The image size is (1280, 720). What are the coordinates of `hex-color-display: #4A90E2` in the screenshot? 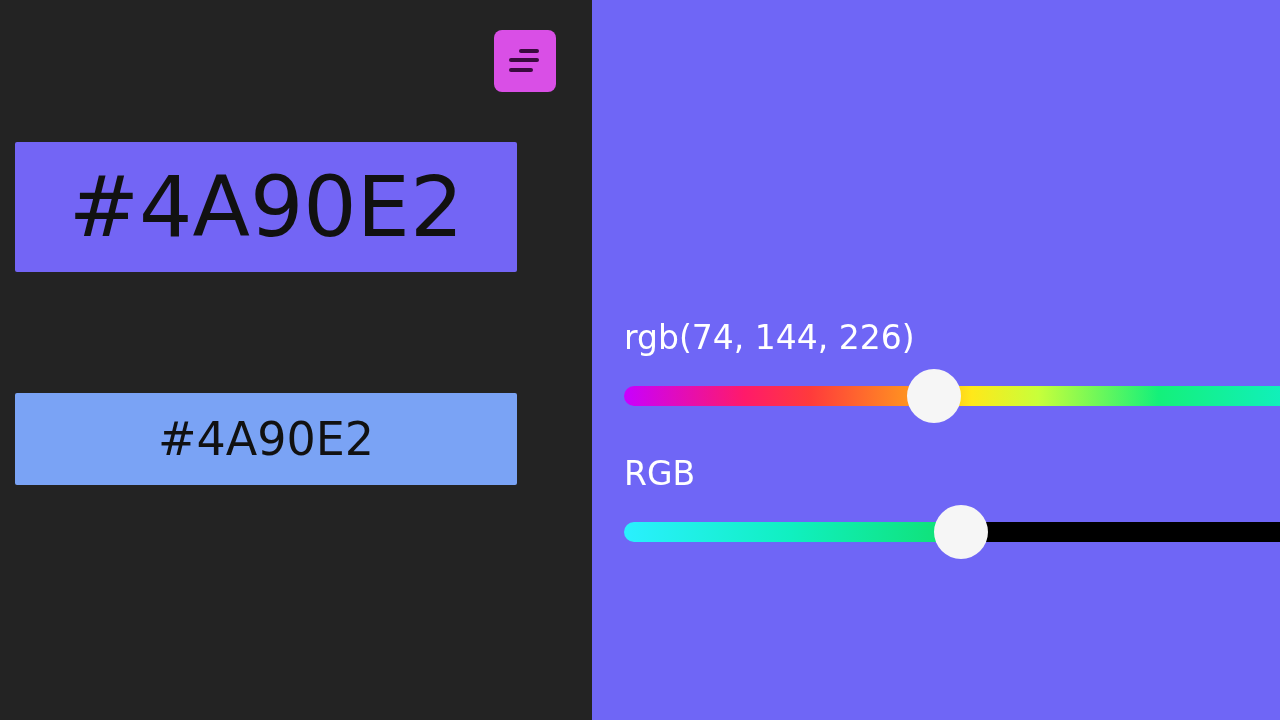 It's located at (266, 207).